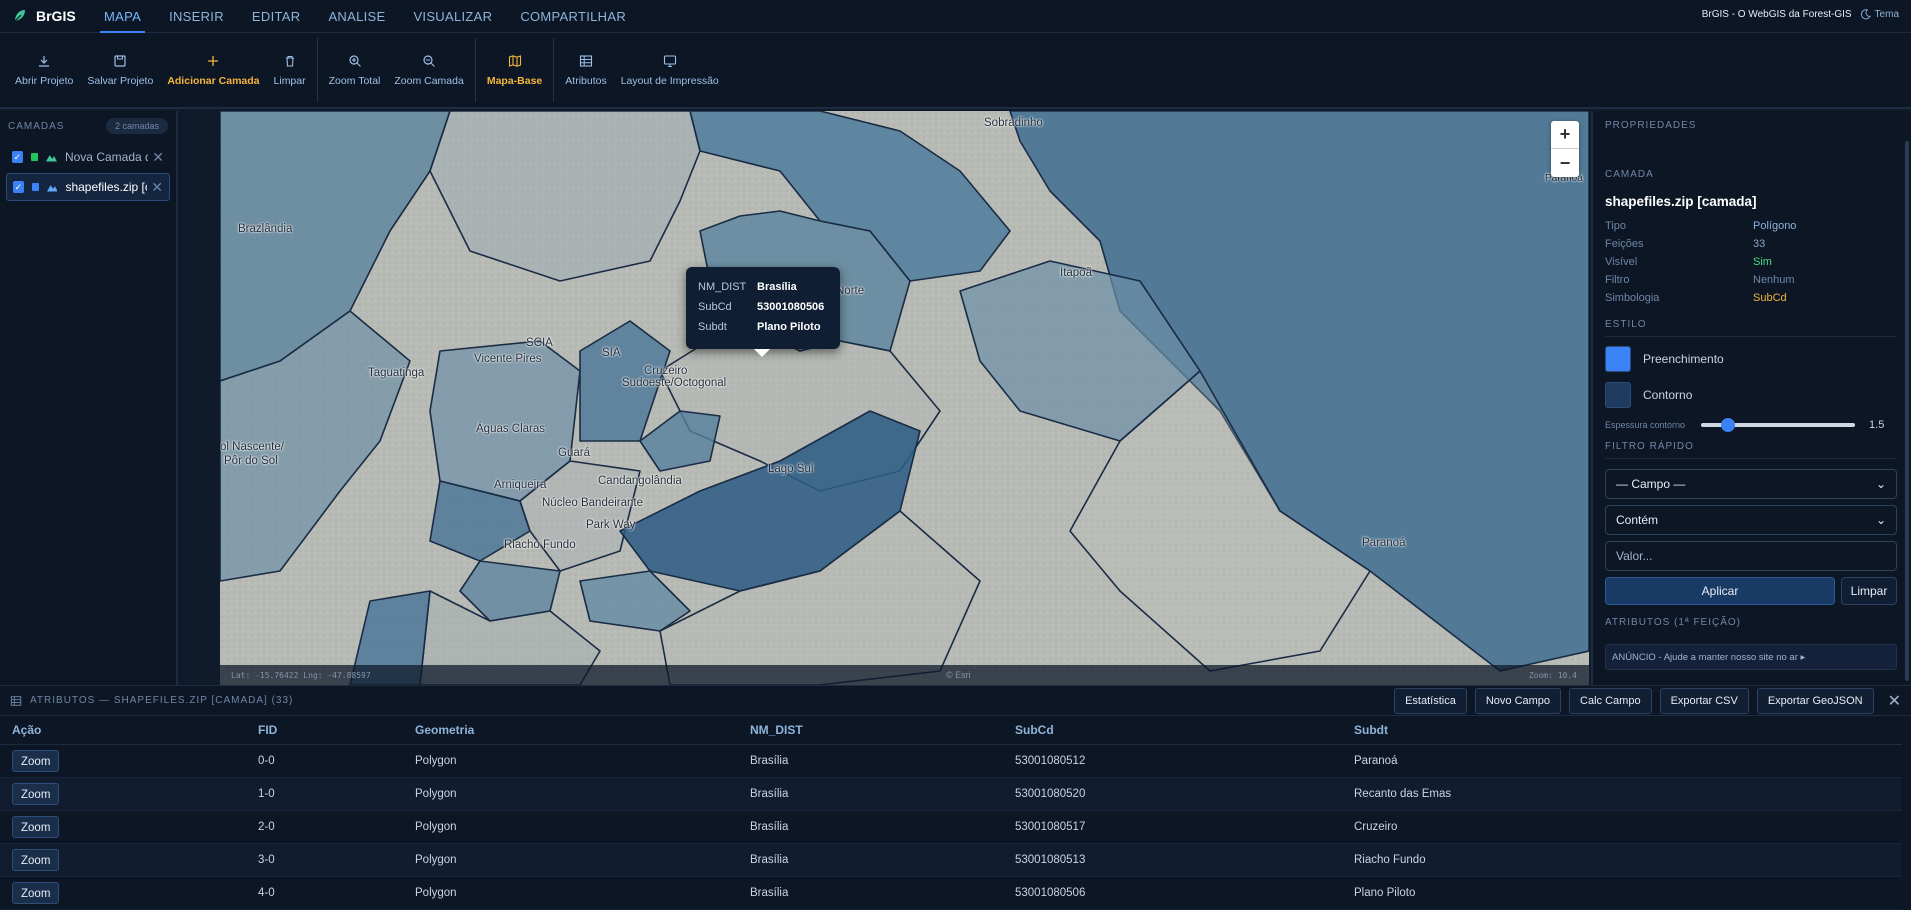 This screenshot has height=910, width=1911. What do you see at coordinates (1880, 484) in the screenshot?
I see `chevron-down-icon: ⌄` at bounding box center [1880, 484].